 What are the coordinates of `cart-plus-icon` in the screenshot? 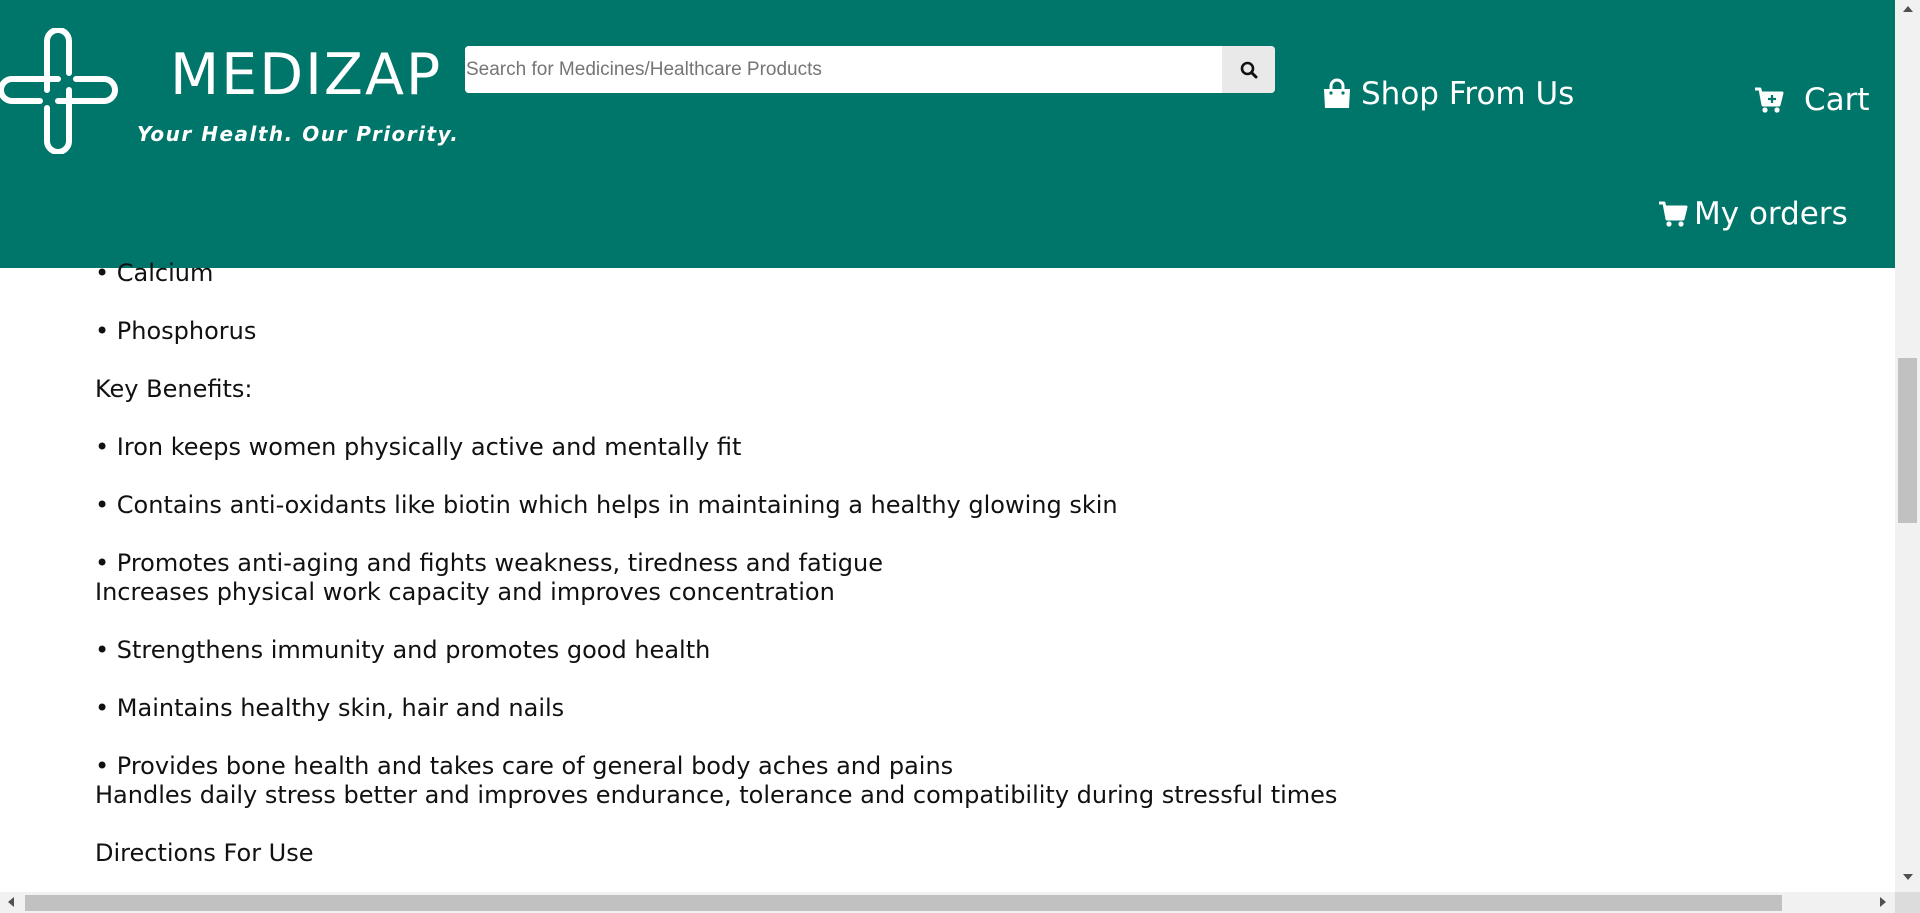 It's located at (1769, 100).